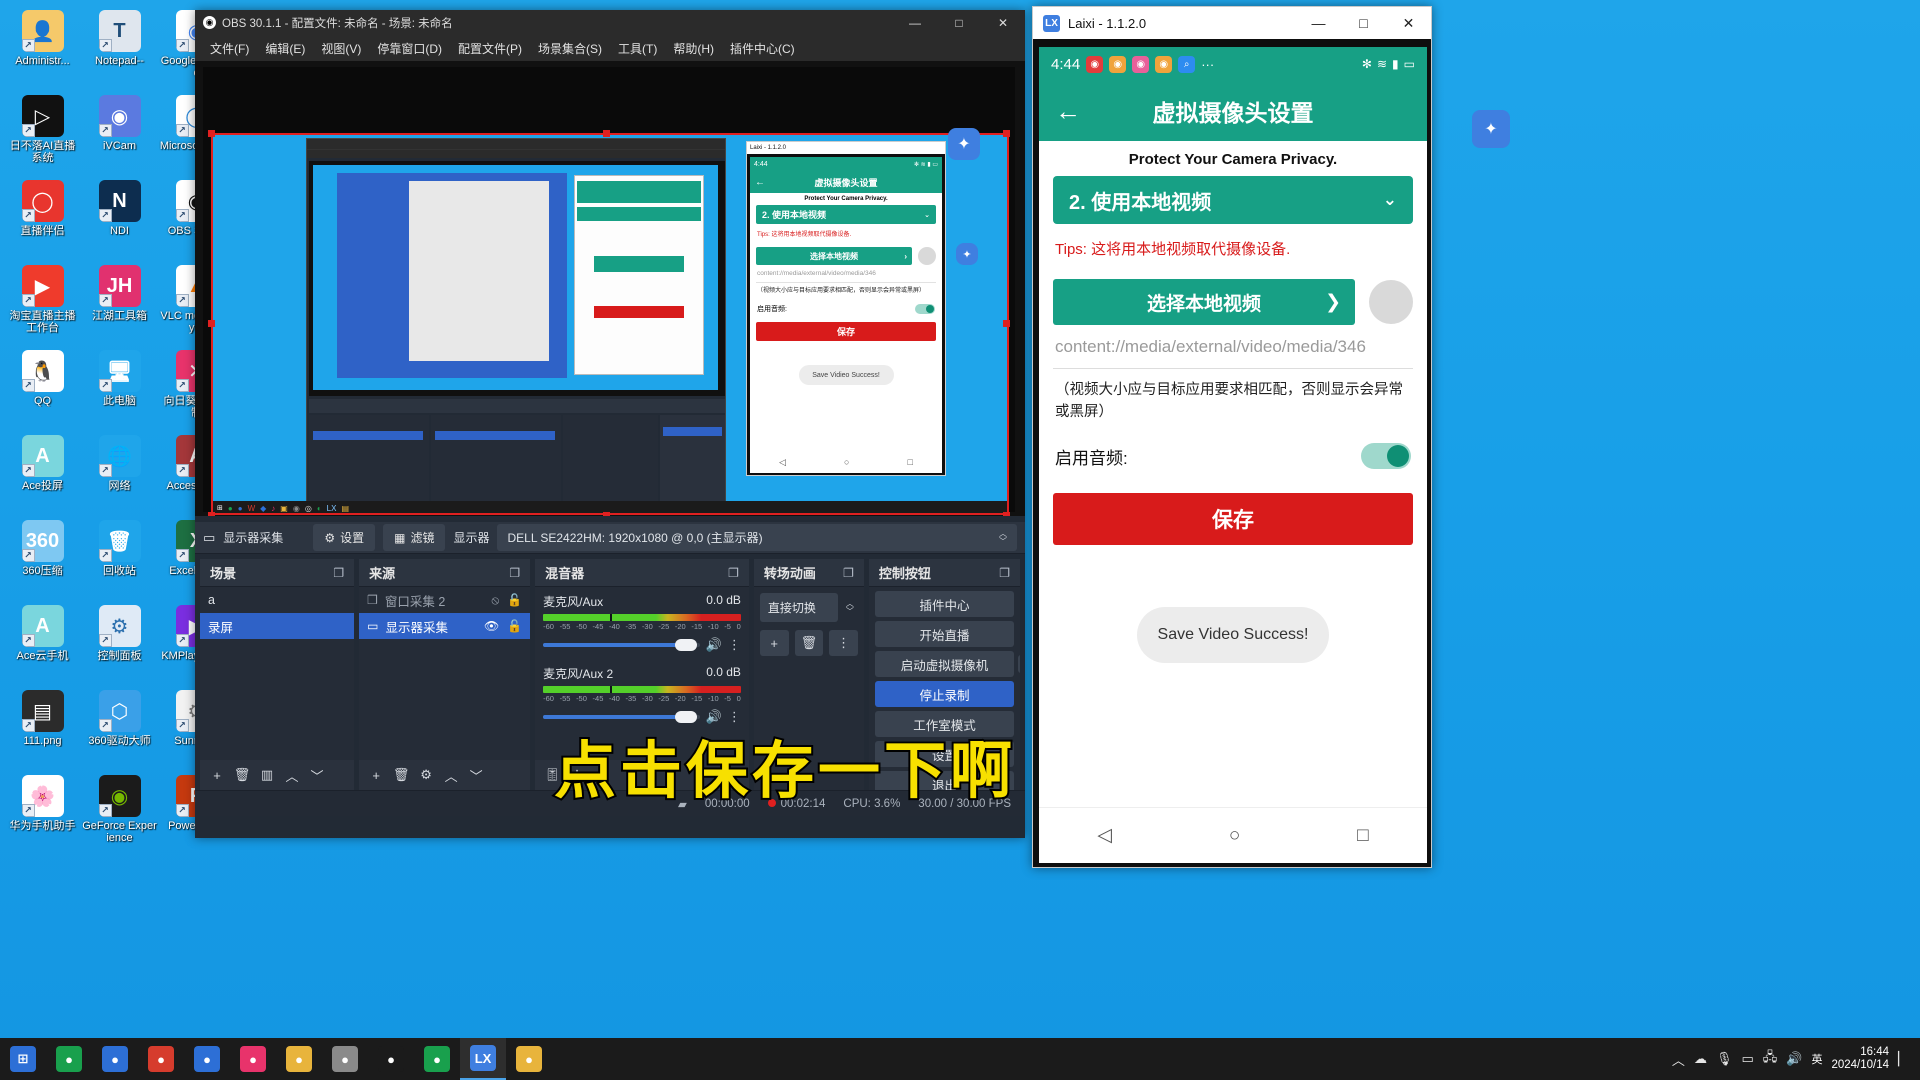  Describe the element at coordinates (277, 775) in the screenshot. I see `scenes-footer-toolbar: + 🗑 ▥ ︿ ﹀` at that location.